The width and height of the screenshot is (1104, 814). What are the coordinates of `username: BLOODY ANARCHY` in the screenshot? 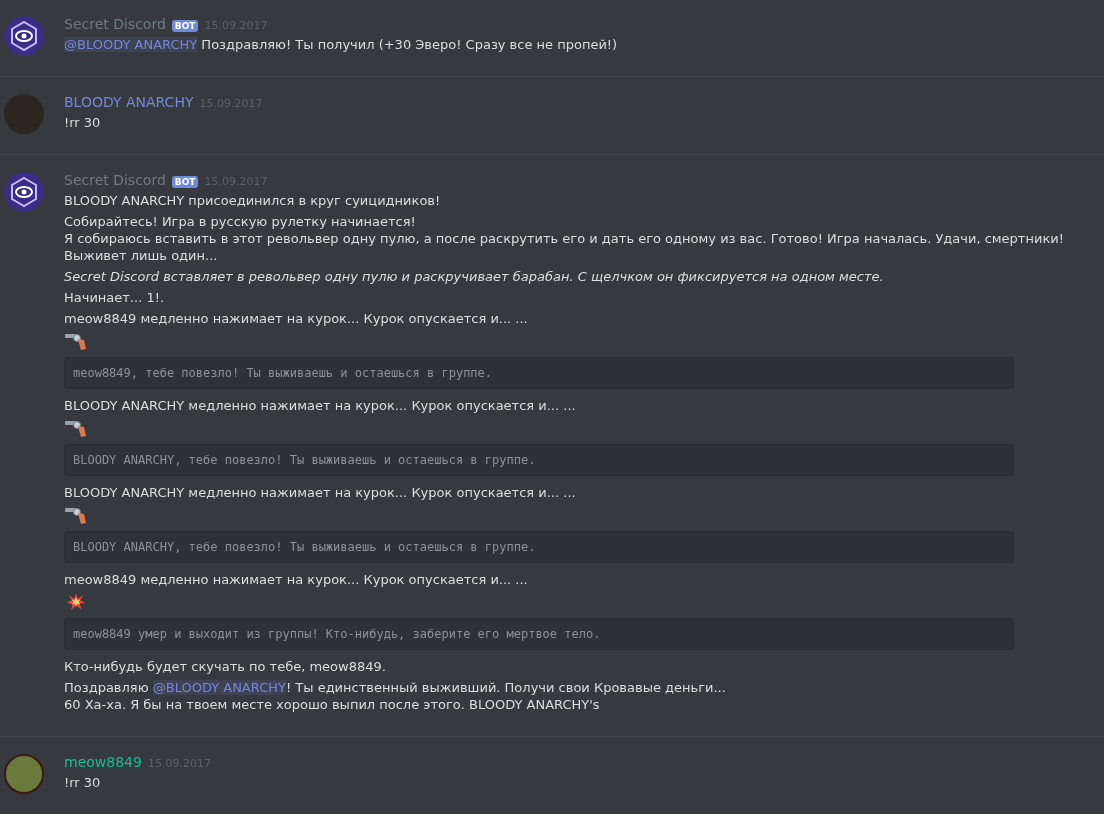 It's located at (129, 102).